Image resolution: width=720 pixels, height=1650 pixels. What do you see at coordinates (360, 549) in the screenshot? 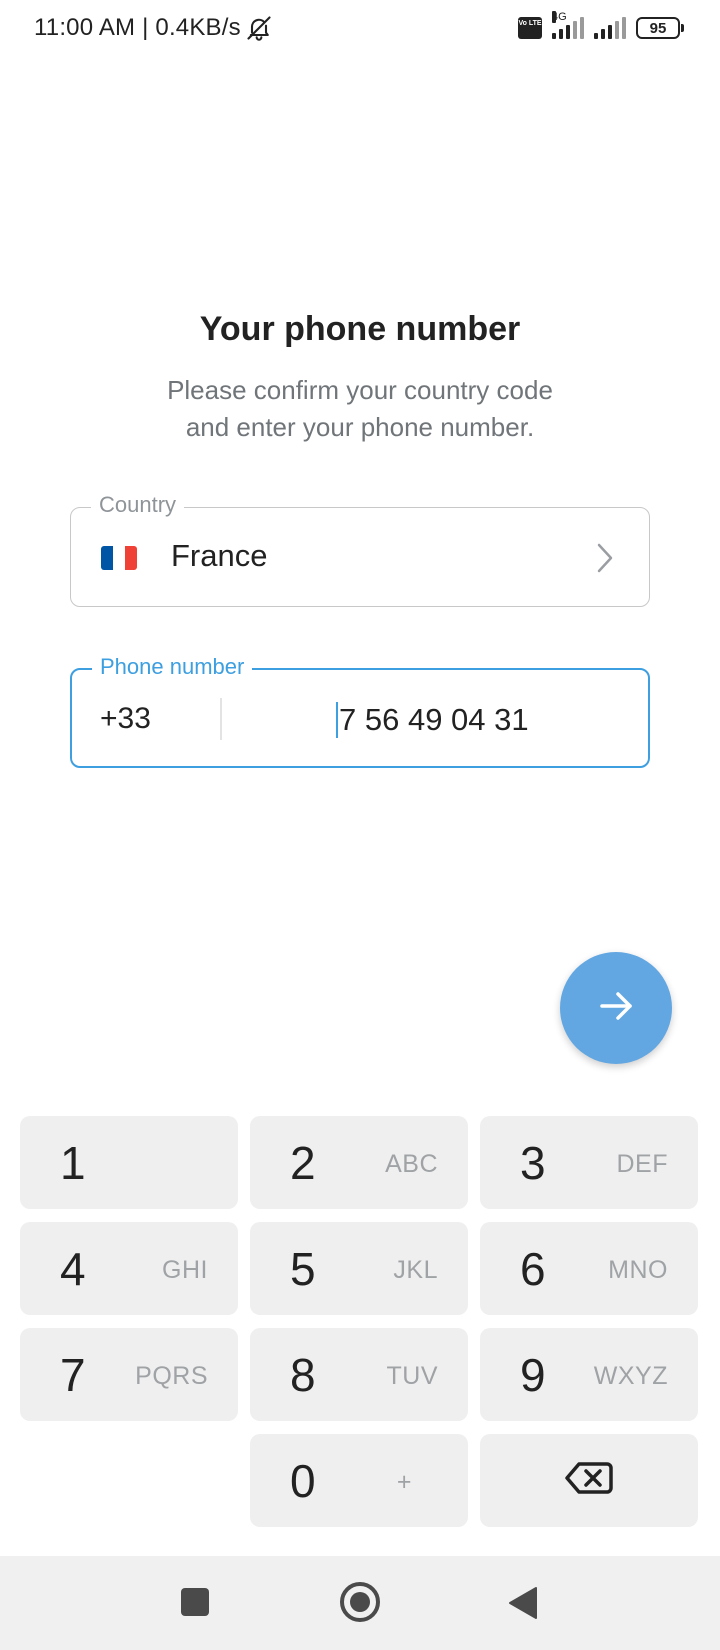
I see `country-selector: Country France` at bounding box center [360, 549].